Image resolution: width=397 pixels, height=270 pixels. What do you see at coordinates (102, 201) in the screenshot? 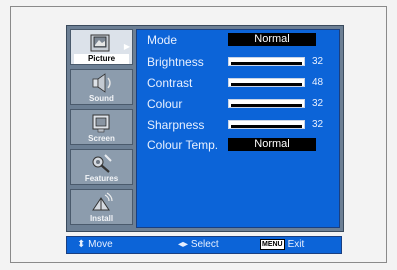
I see `install-icon` at bounding box center [102, 201].